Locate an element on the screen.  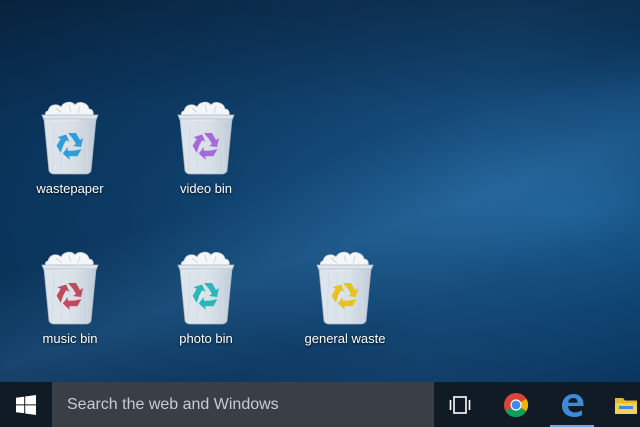
desktop-icon-video-bin: video bin is located at coordinates (206, 150).